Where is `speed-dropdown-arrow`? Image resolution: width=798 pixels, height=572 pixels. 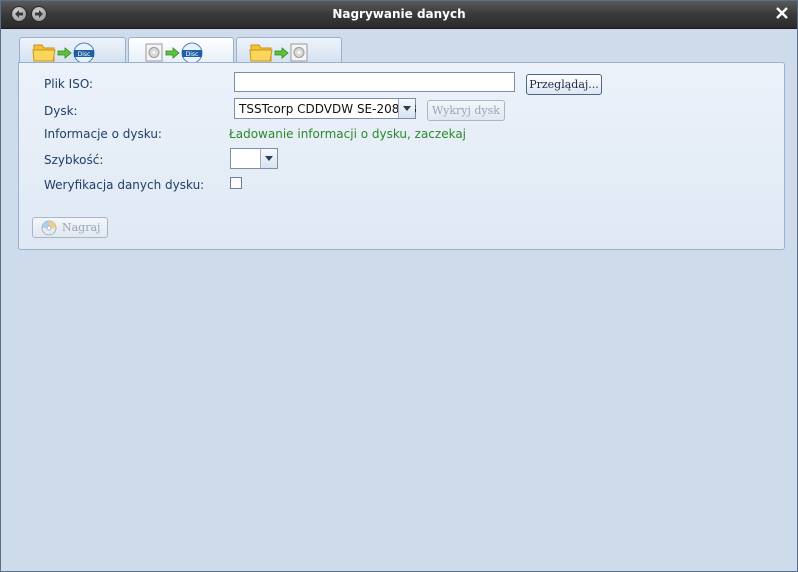
speed-dropdown-arrow is located at coordinates (268, 158).